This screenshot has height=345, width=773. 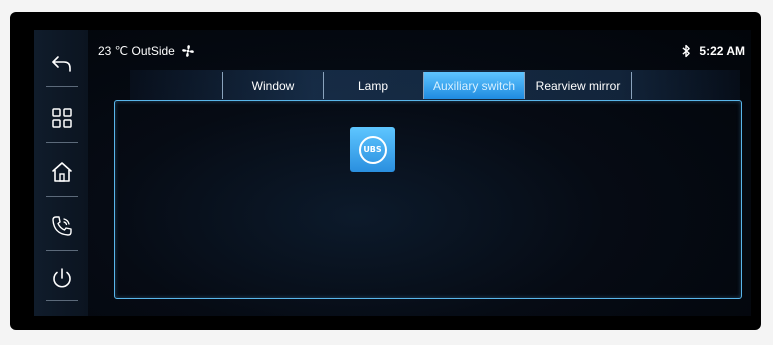 I want to click on ubs-label: UBS, so click(x=372, y=149).